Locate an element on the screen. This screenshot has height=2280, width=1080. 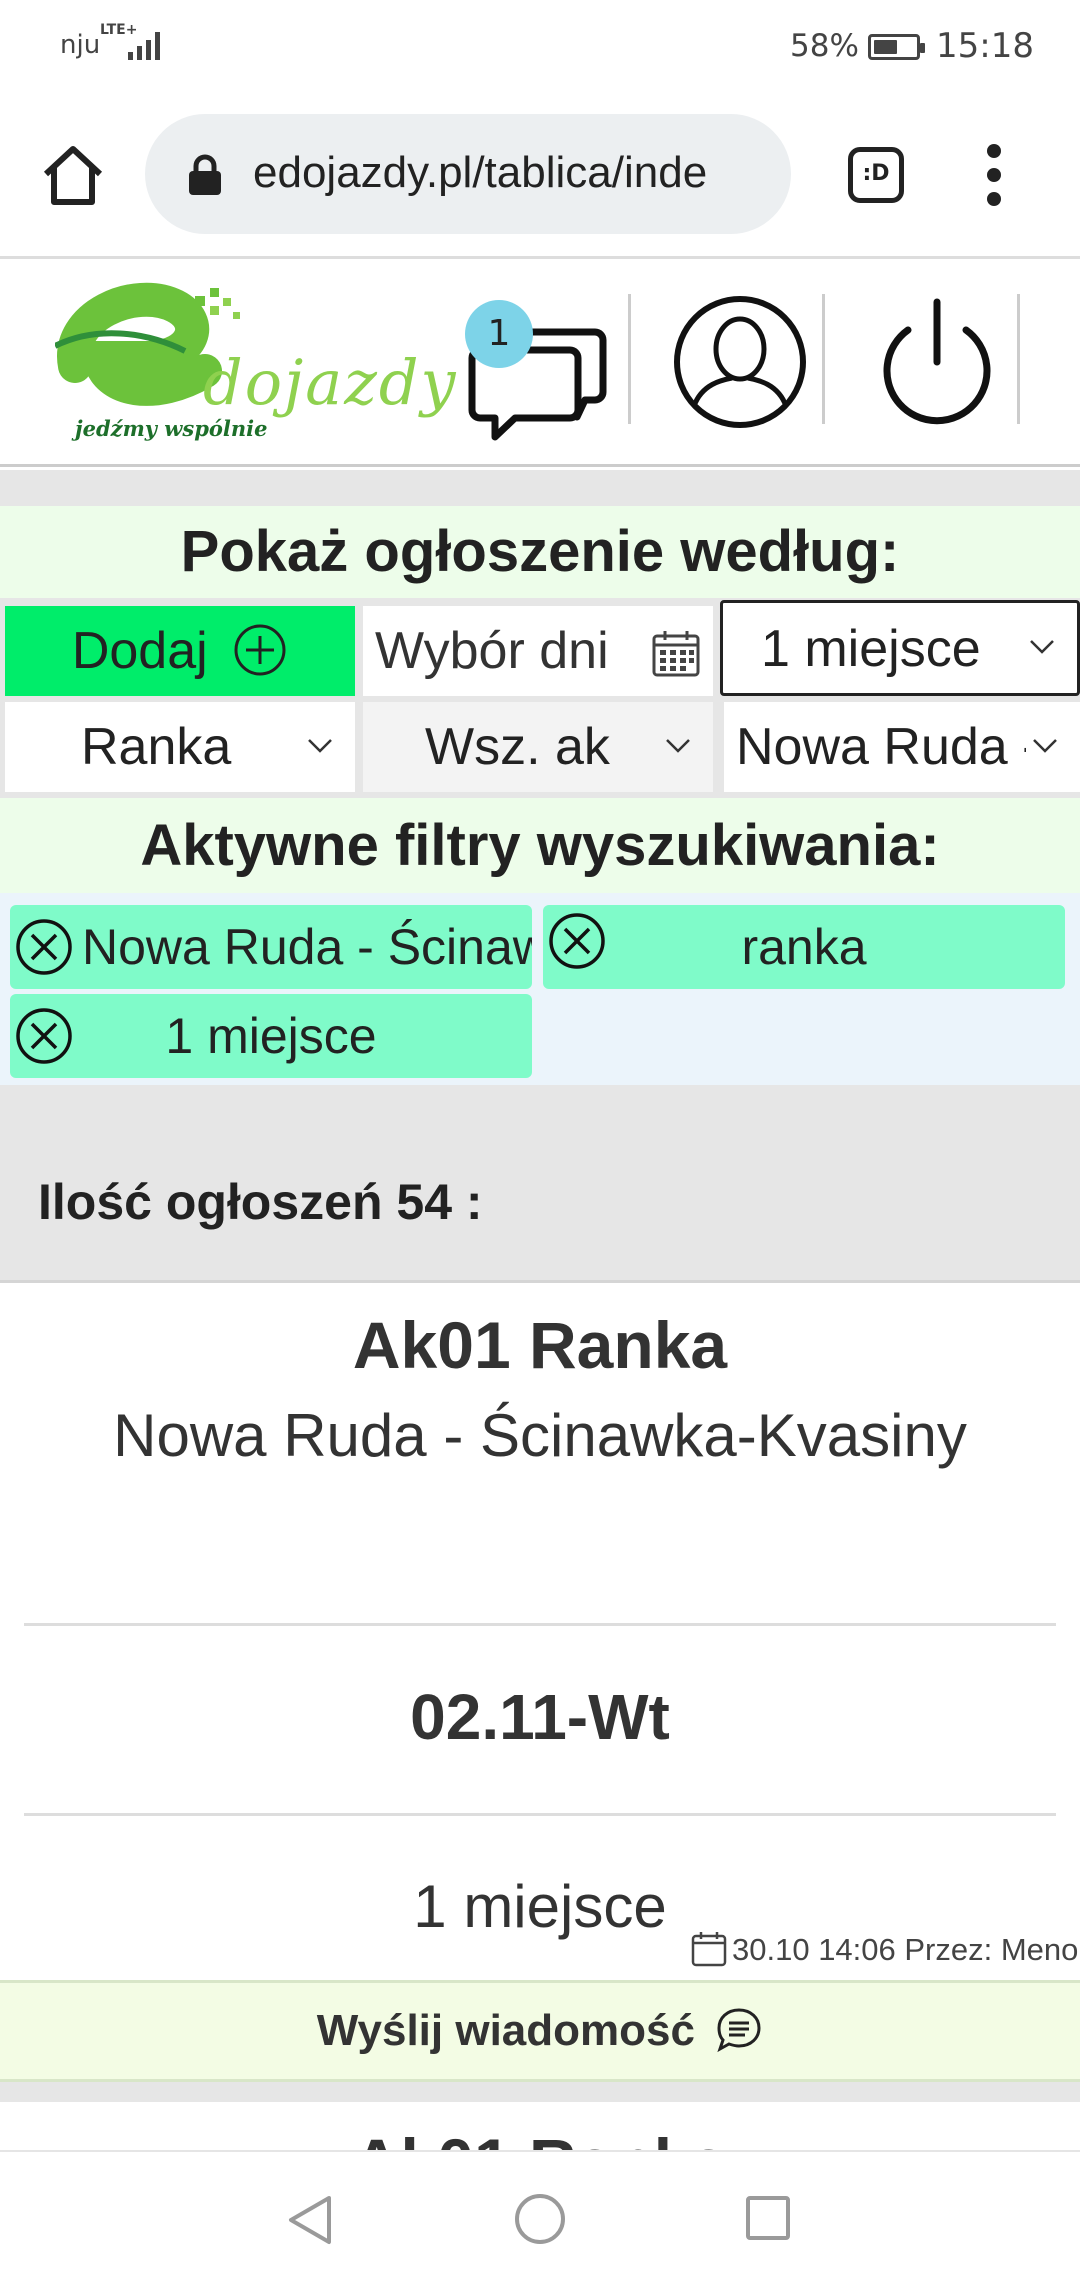
back-icon is located at coordinates (310, 2220).